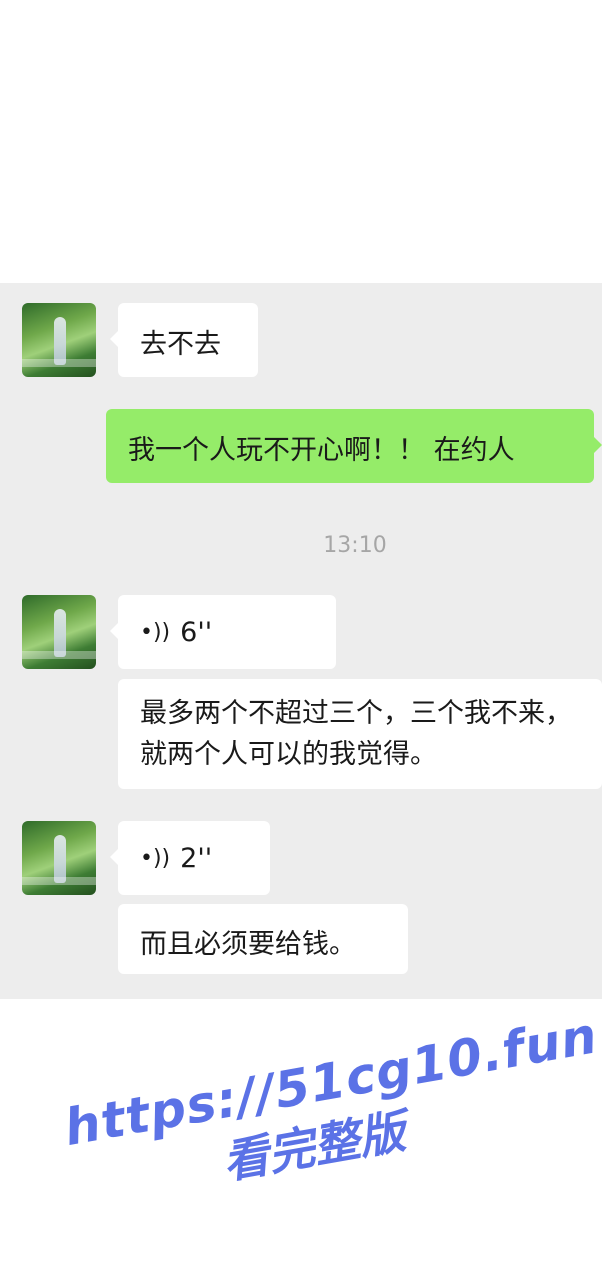 The height and width of the screenshot is (1280, 602). I want to click on message-text: 去不去, so click(180, 344).